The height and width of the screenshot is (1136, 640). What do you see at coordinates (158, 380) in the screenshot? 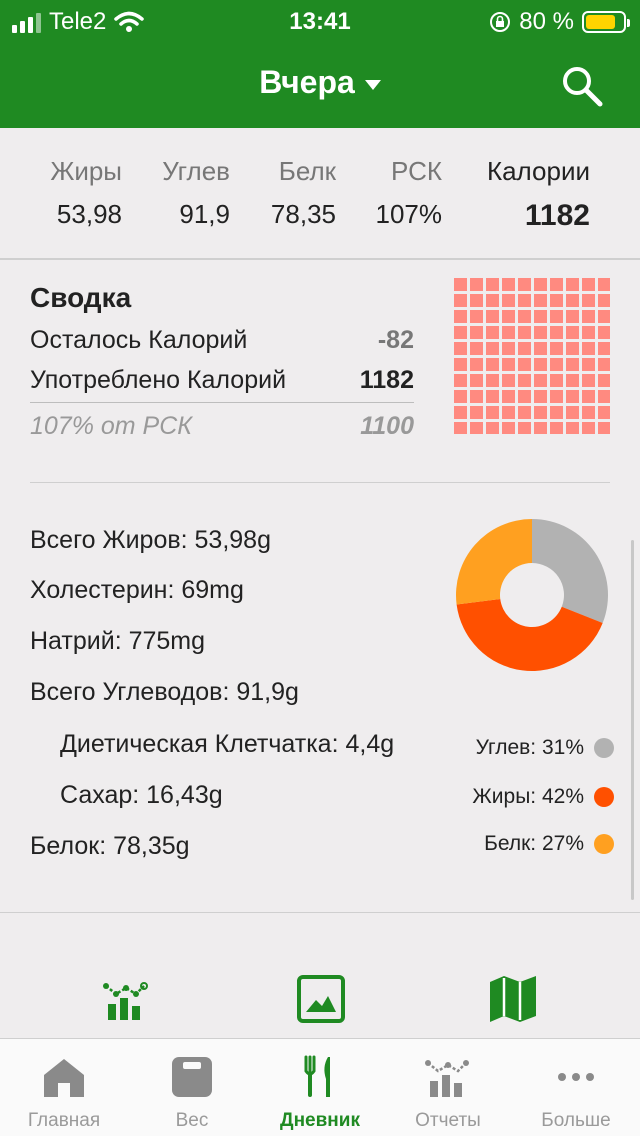
I see `consumed-calories-label: Употреблено Калорий` at bounding box center [158, 380].